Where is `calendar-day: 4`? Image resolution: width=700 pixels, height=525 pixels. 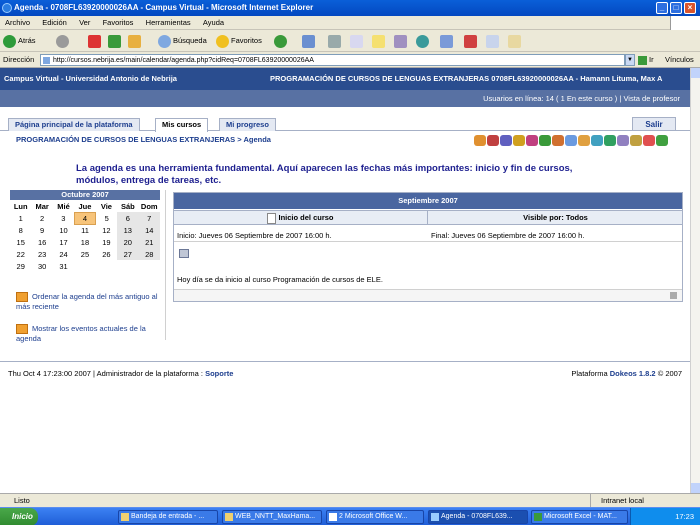
calendar-day: 4 is located at coordinates (85, 218).